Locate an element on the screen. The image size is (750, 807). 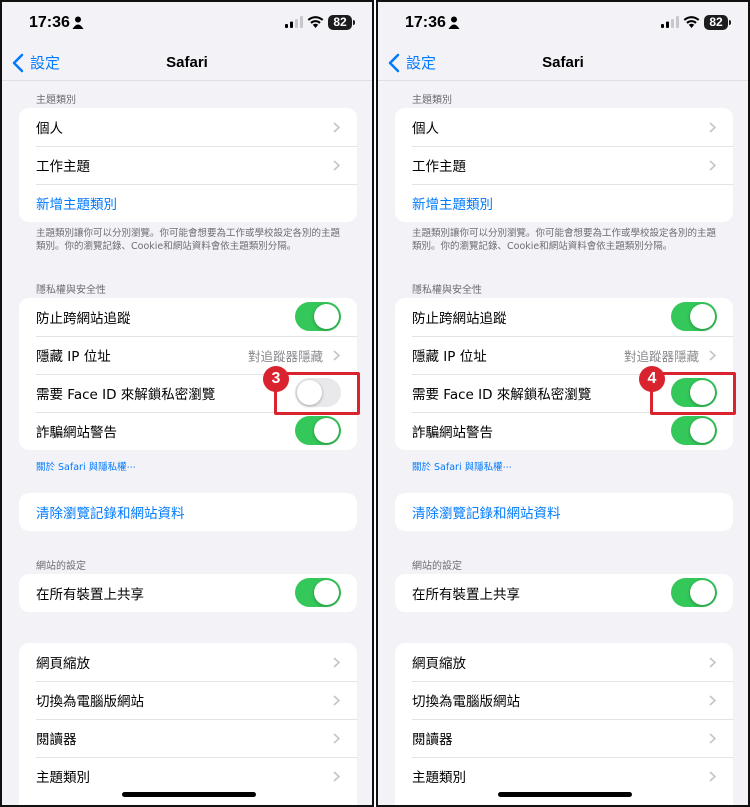
more-settings-card: 網頁縮放 切換為電腦版網站 閱讀器 主題類別 is located at coordinates (564, 724).